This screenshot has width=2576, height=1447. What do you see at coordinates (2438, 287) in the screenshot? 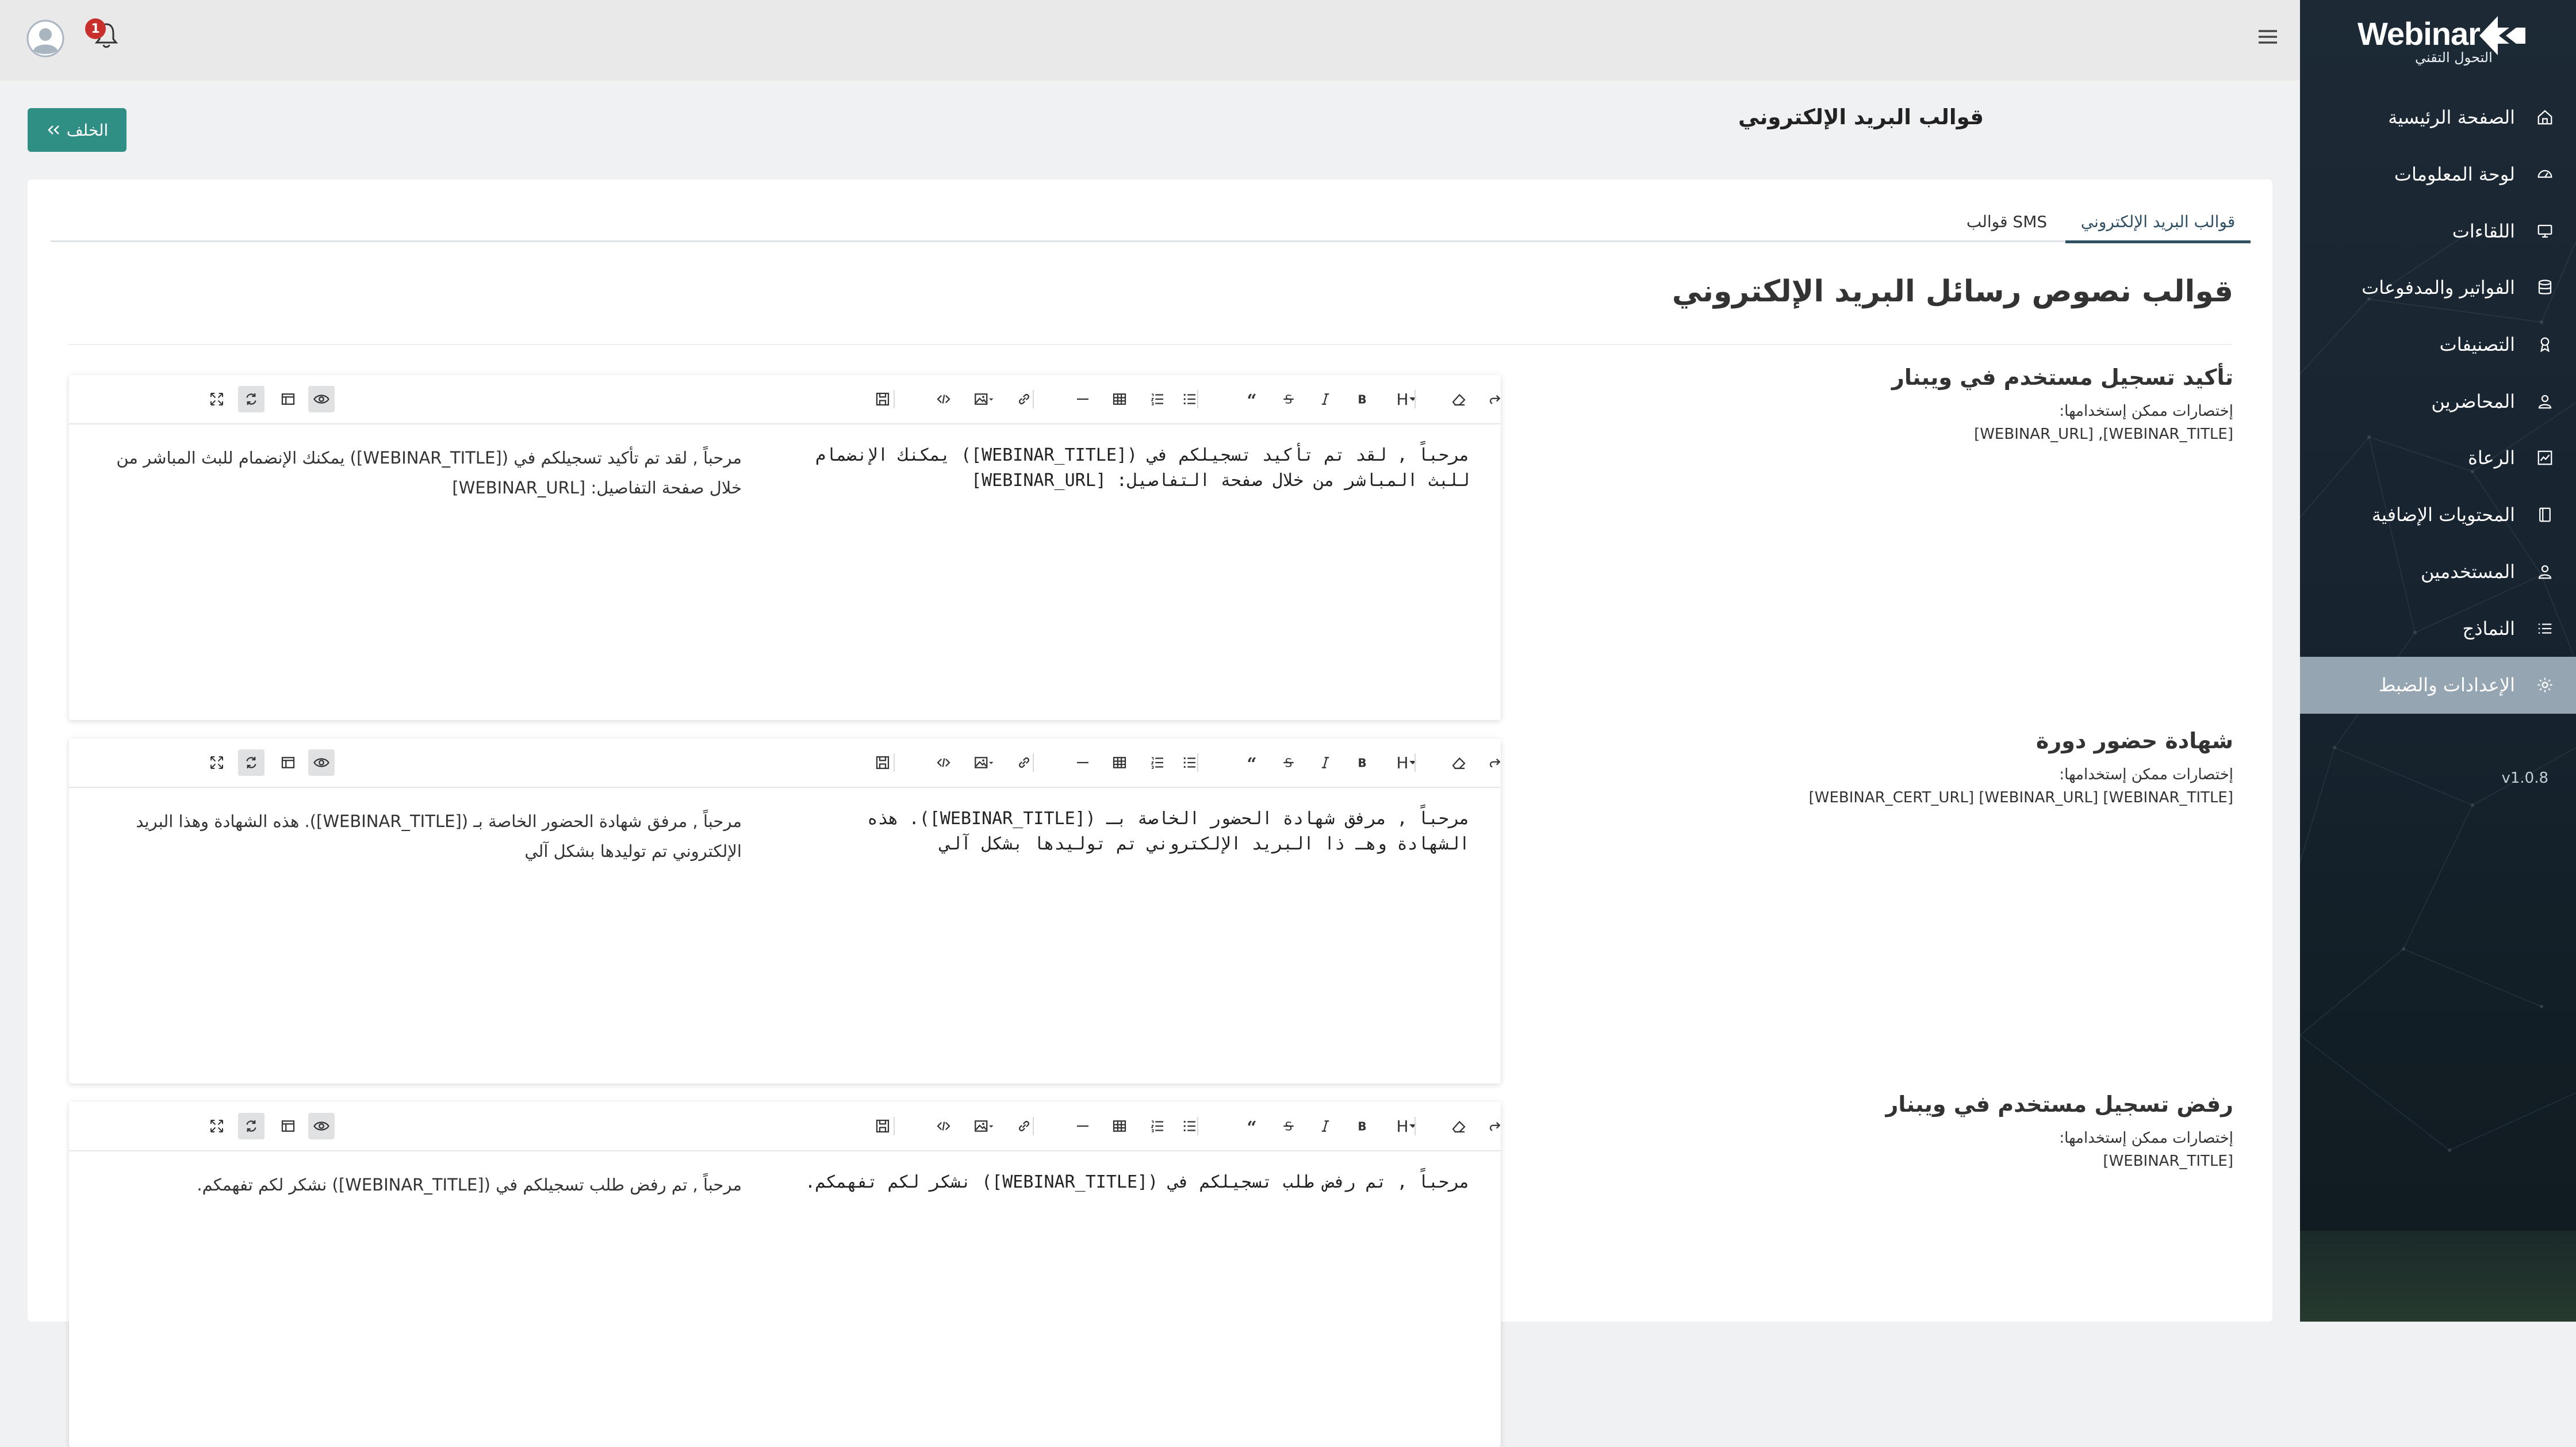
I see `sidebar-item-invoices: الفواتير والمدفوعات` at bounding box center [2438, 287].